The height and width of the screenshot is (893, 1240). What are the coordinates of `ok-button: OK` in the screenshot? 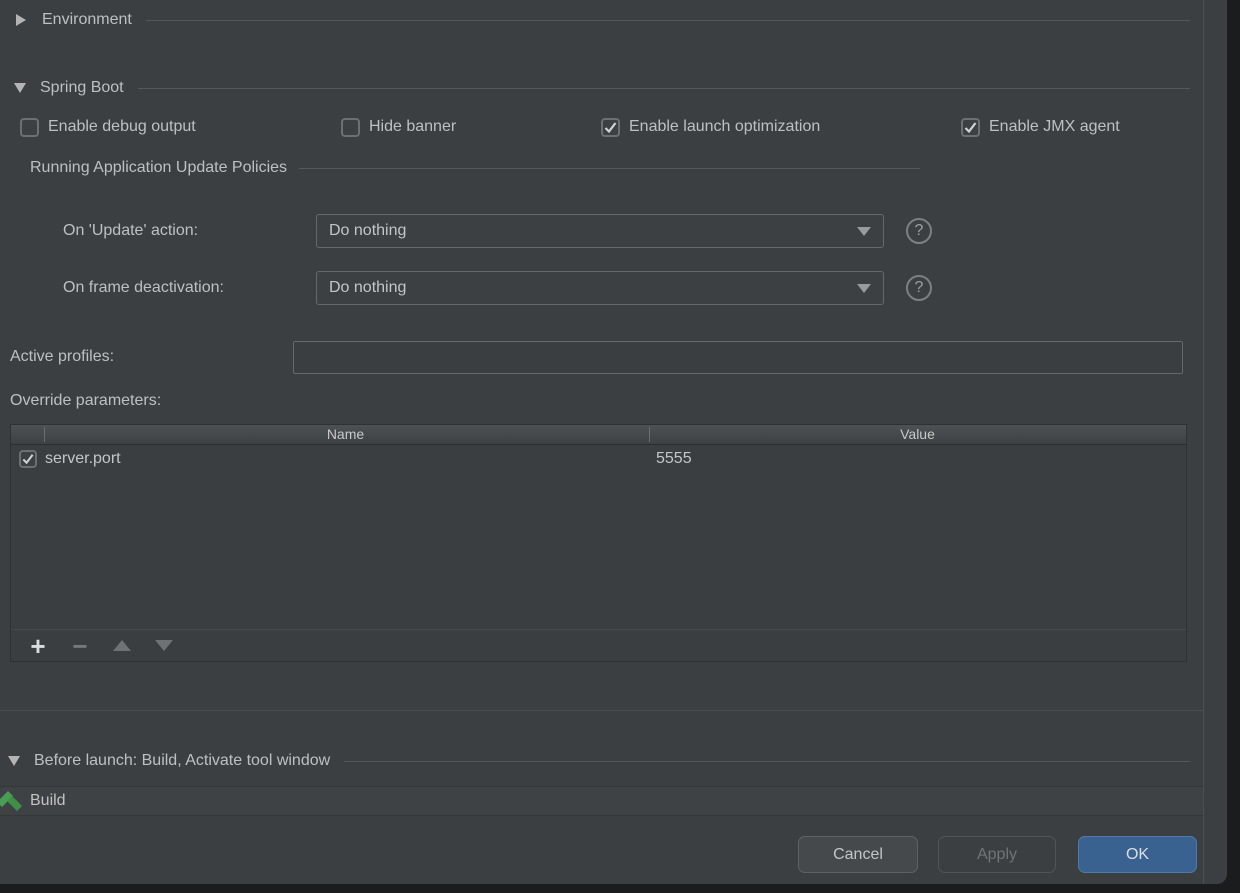 It's located at (1137, 854).